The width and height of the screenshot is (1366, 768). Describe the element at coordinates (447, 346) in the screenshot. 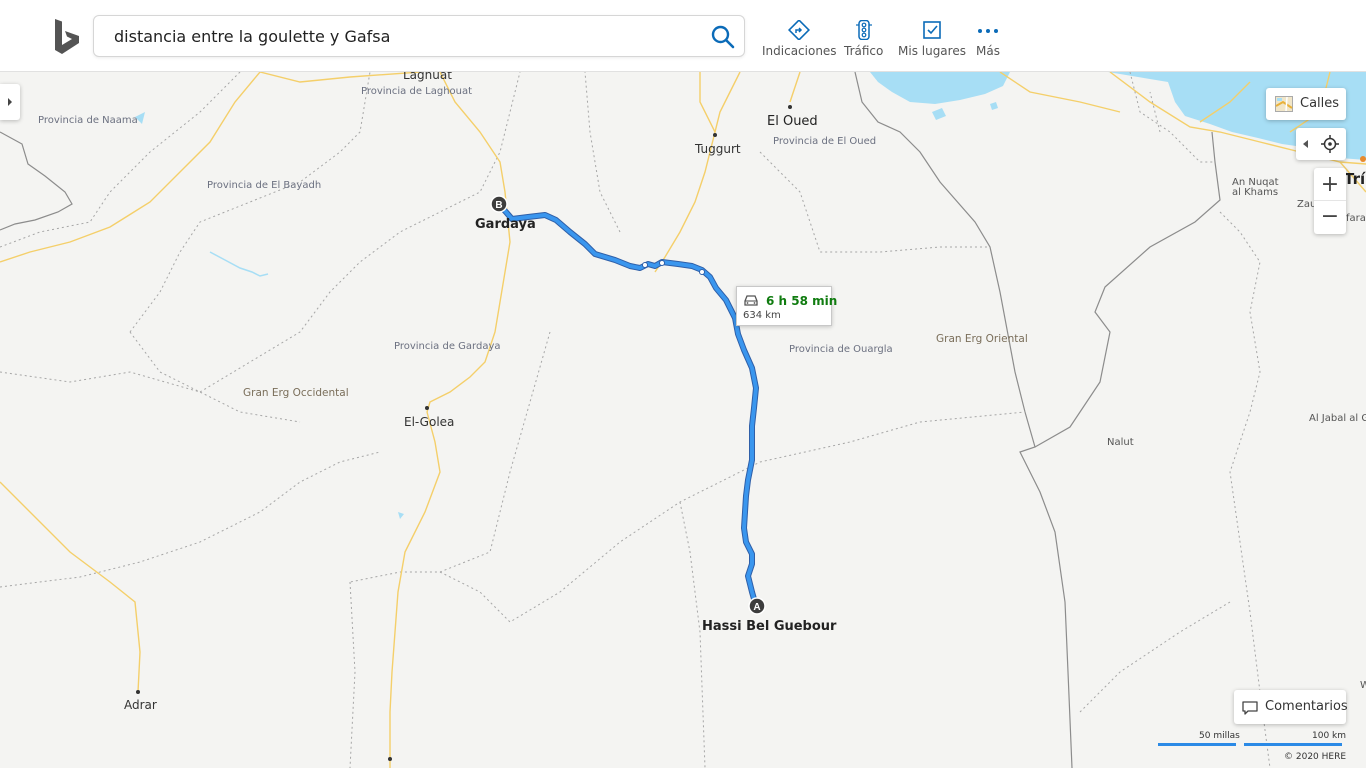

I see `region-label: Provincia de Gardaya` at that location.